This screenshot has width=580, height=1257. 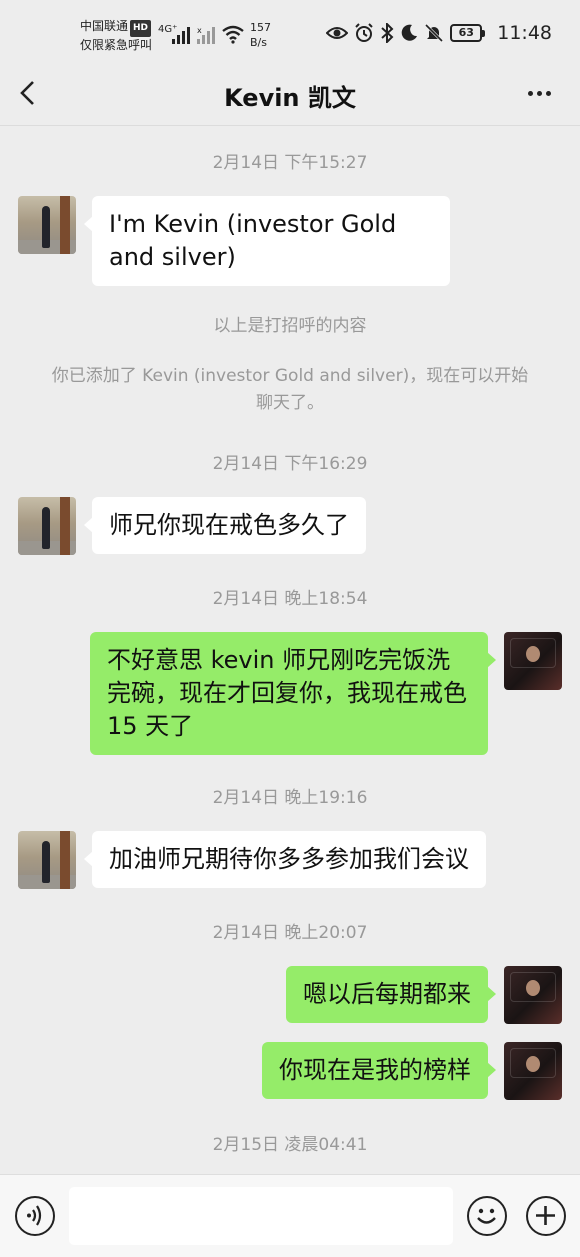 I want to click on battery-icon: 63, so click(x=468, y=33).